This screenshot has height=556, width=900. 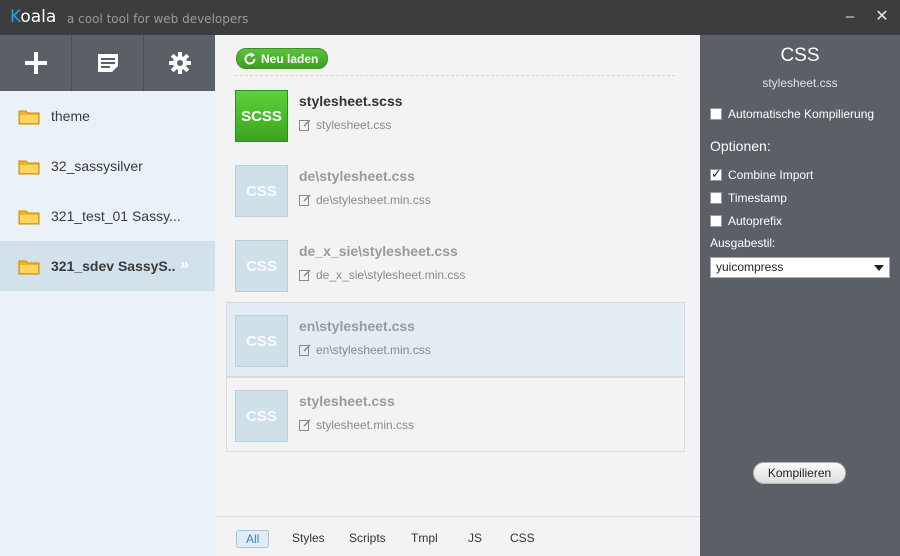 What do you see at coordinates (365, 425) in the screenshot?
I see `file-output-label: stylesheet.min.css` at bounding box center [365, 425].